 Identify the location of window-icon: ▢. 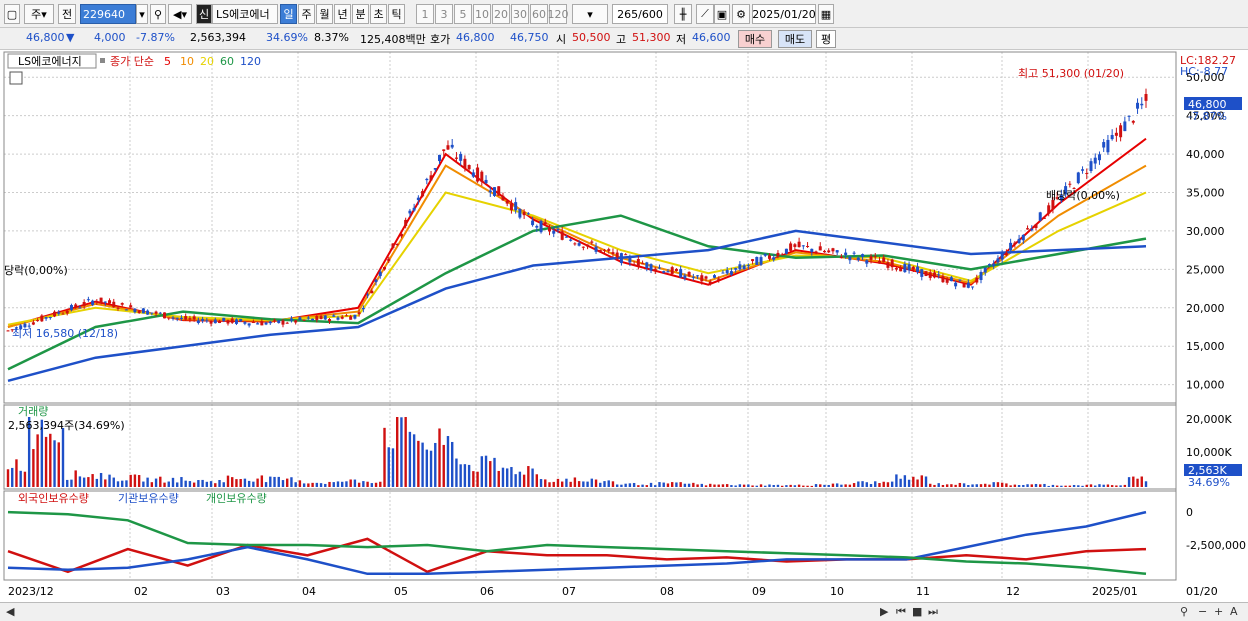
(12, 14).